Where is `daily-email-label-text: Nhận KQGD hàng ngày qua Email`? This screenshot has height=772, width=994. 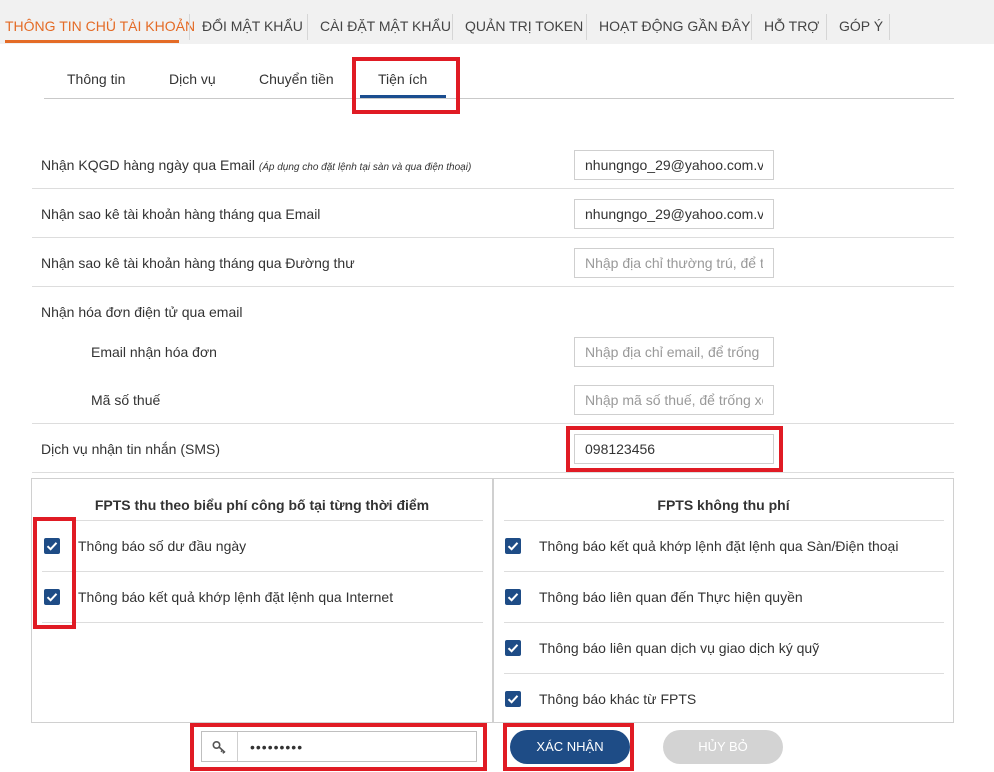
daily-email-label-text: Nhận KQGD hàng ngày qua Email is located at coordinates (148, 165).